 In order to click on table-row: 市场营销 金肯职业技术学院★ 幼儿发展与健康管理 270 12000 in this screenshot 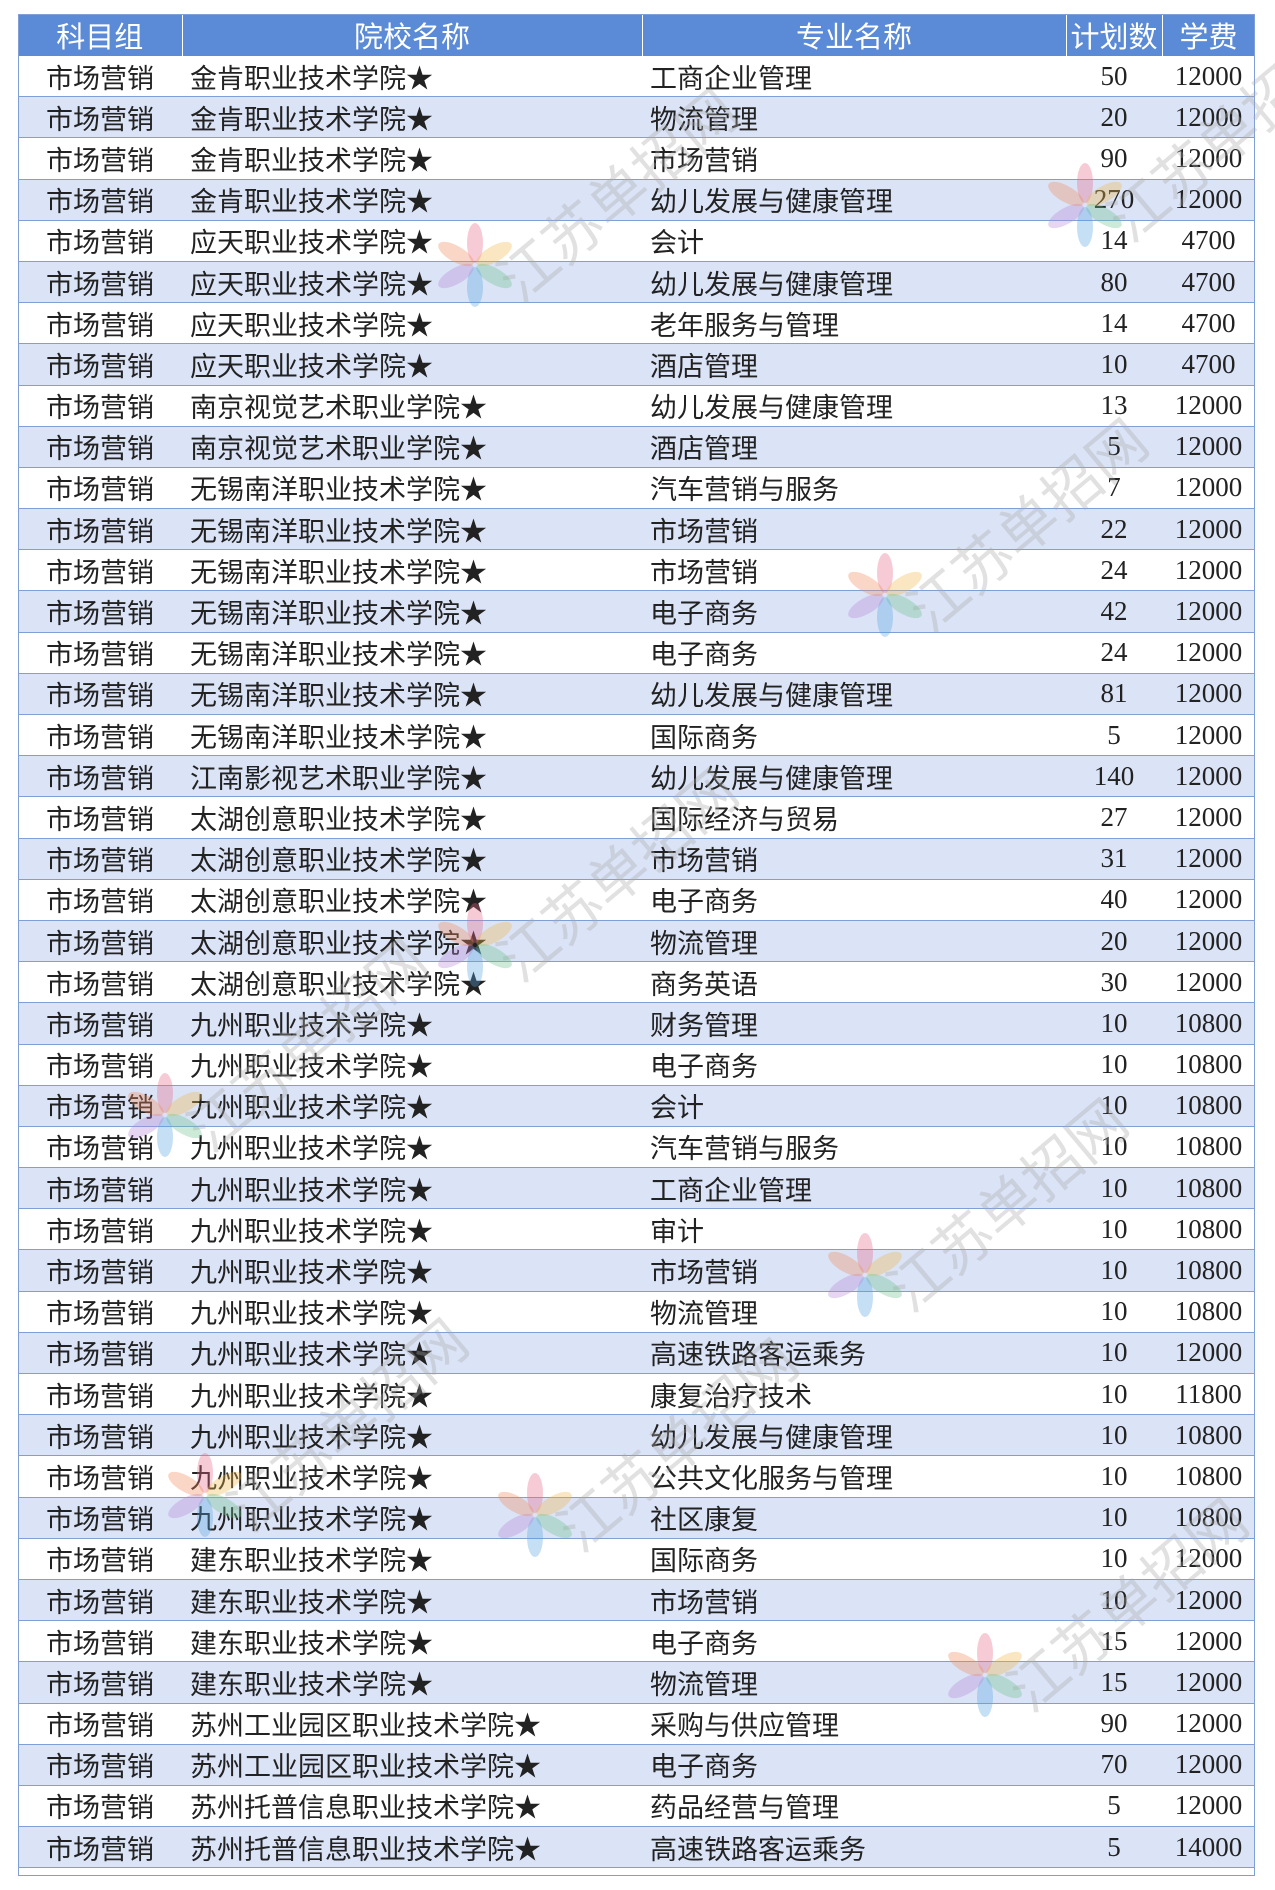, I will do `click(636, 200)`.